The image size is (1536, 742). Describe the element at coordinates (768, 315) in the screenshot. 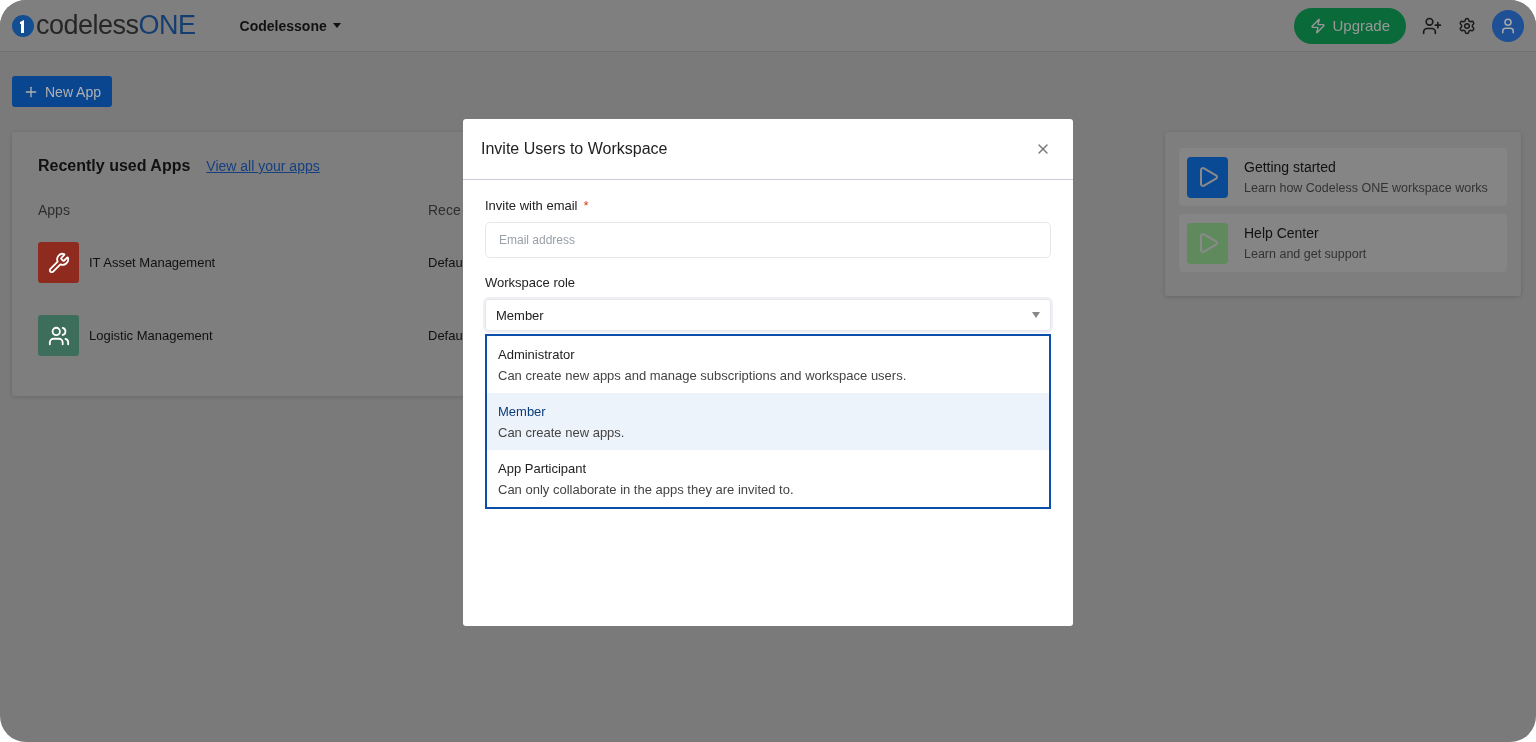

I see `role-select: Member` at that location.